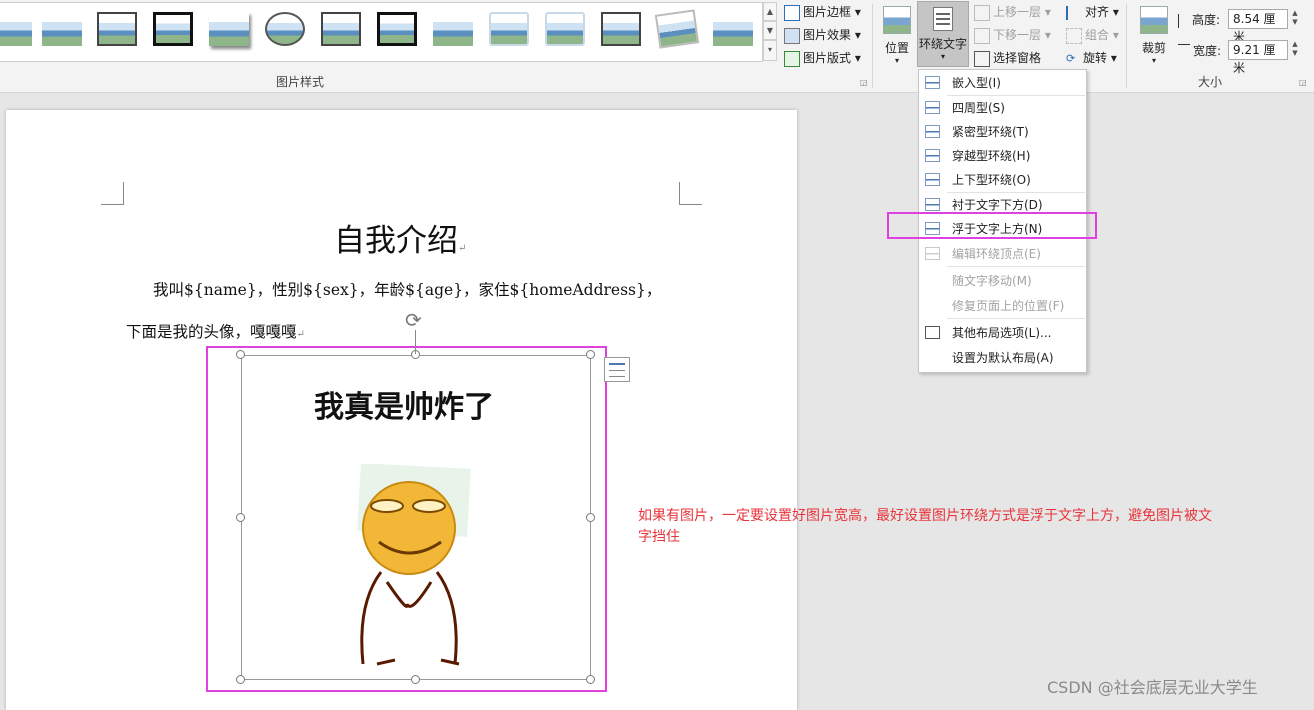 Image resolution: width=1314 pixels, height=710 pixels. What do you see at coordinates (992, 225) in the screenshot?
I see `menu-highlight-box` at bounding box center [992, 225].